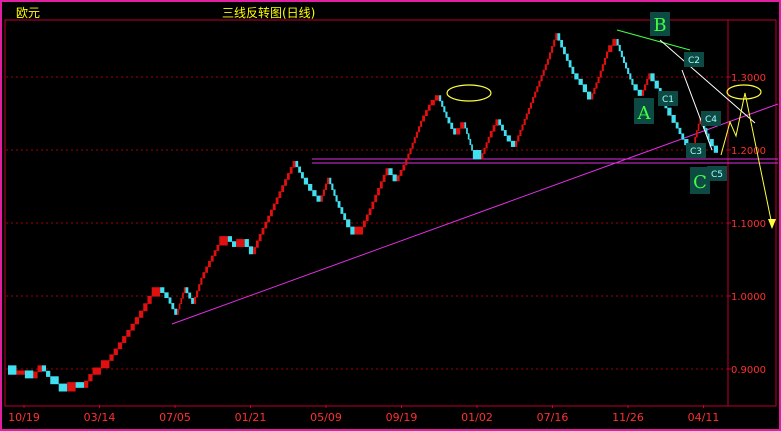 The height and width of the screenshot is (431, 781). I want to click on y-tick-label: 1.3000, so click(748, 78).